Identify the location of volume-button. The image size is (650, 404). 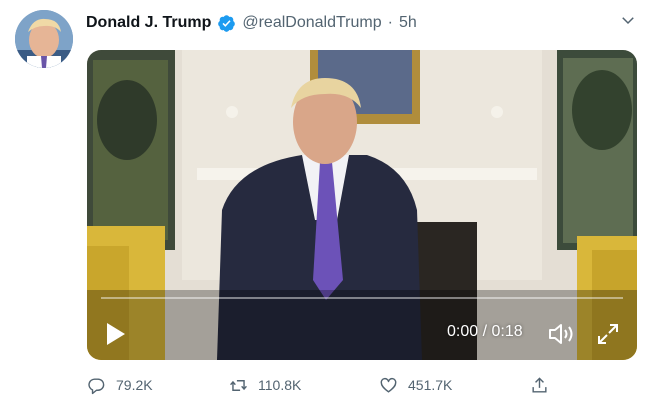
(562, 334).